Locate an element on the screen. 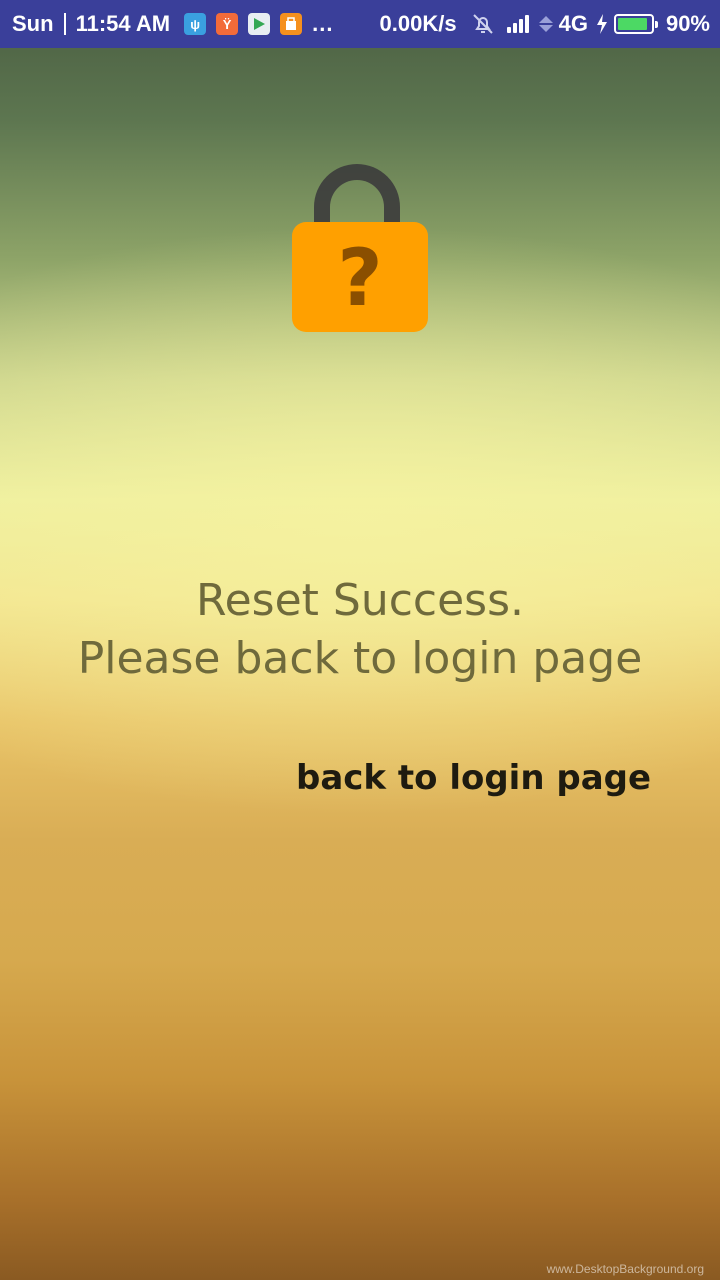 This screenshot has width=720, height=1280. battery-icon is located at coordinates (635, 24).